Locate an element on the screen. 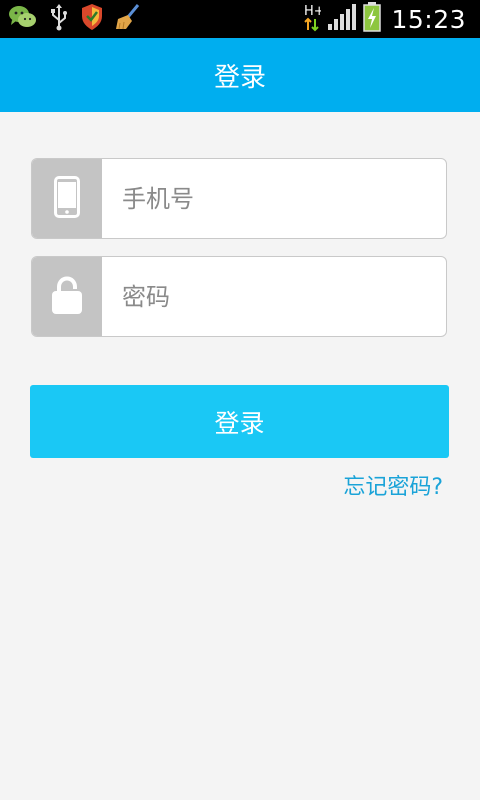  usb-icon is located at coordinates (59, 19).